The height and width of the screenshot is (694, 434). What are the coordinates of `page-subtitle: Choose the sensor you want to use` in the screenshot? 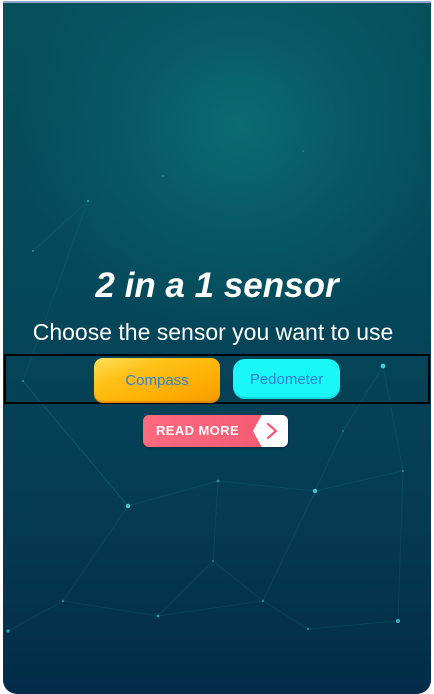 It's located at (213, 332).